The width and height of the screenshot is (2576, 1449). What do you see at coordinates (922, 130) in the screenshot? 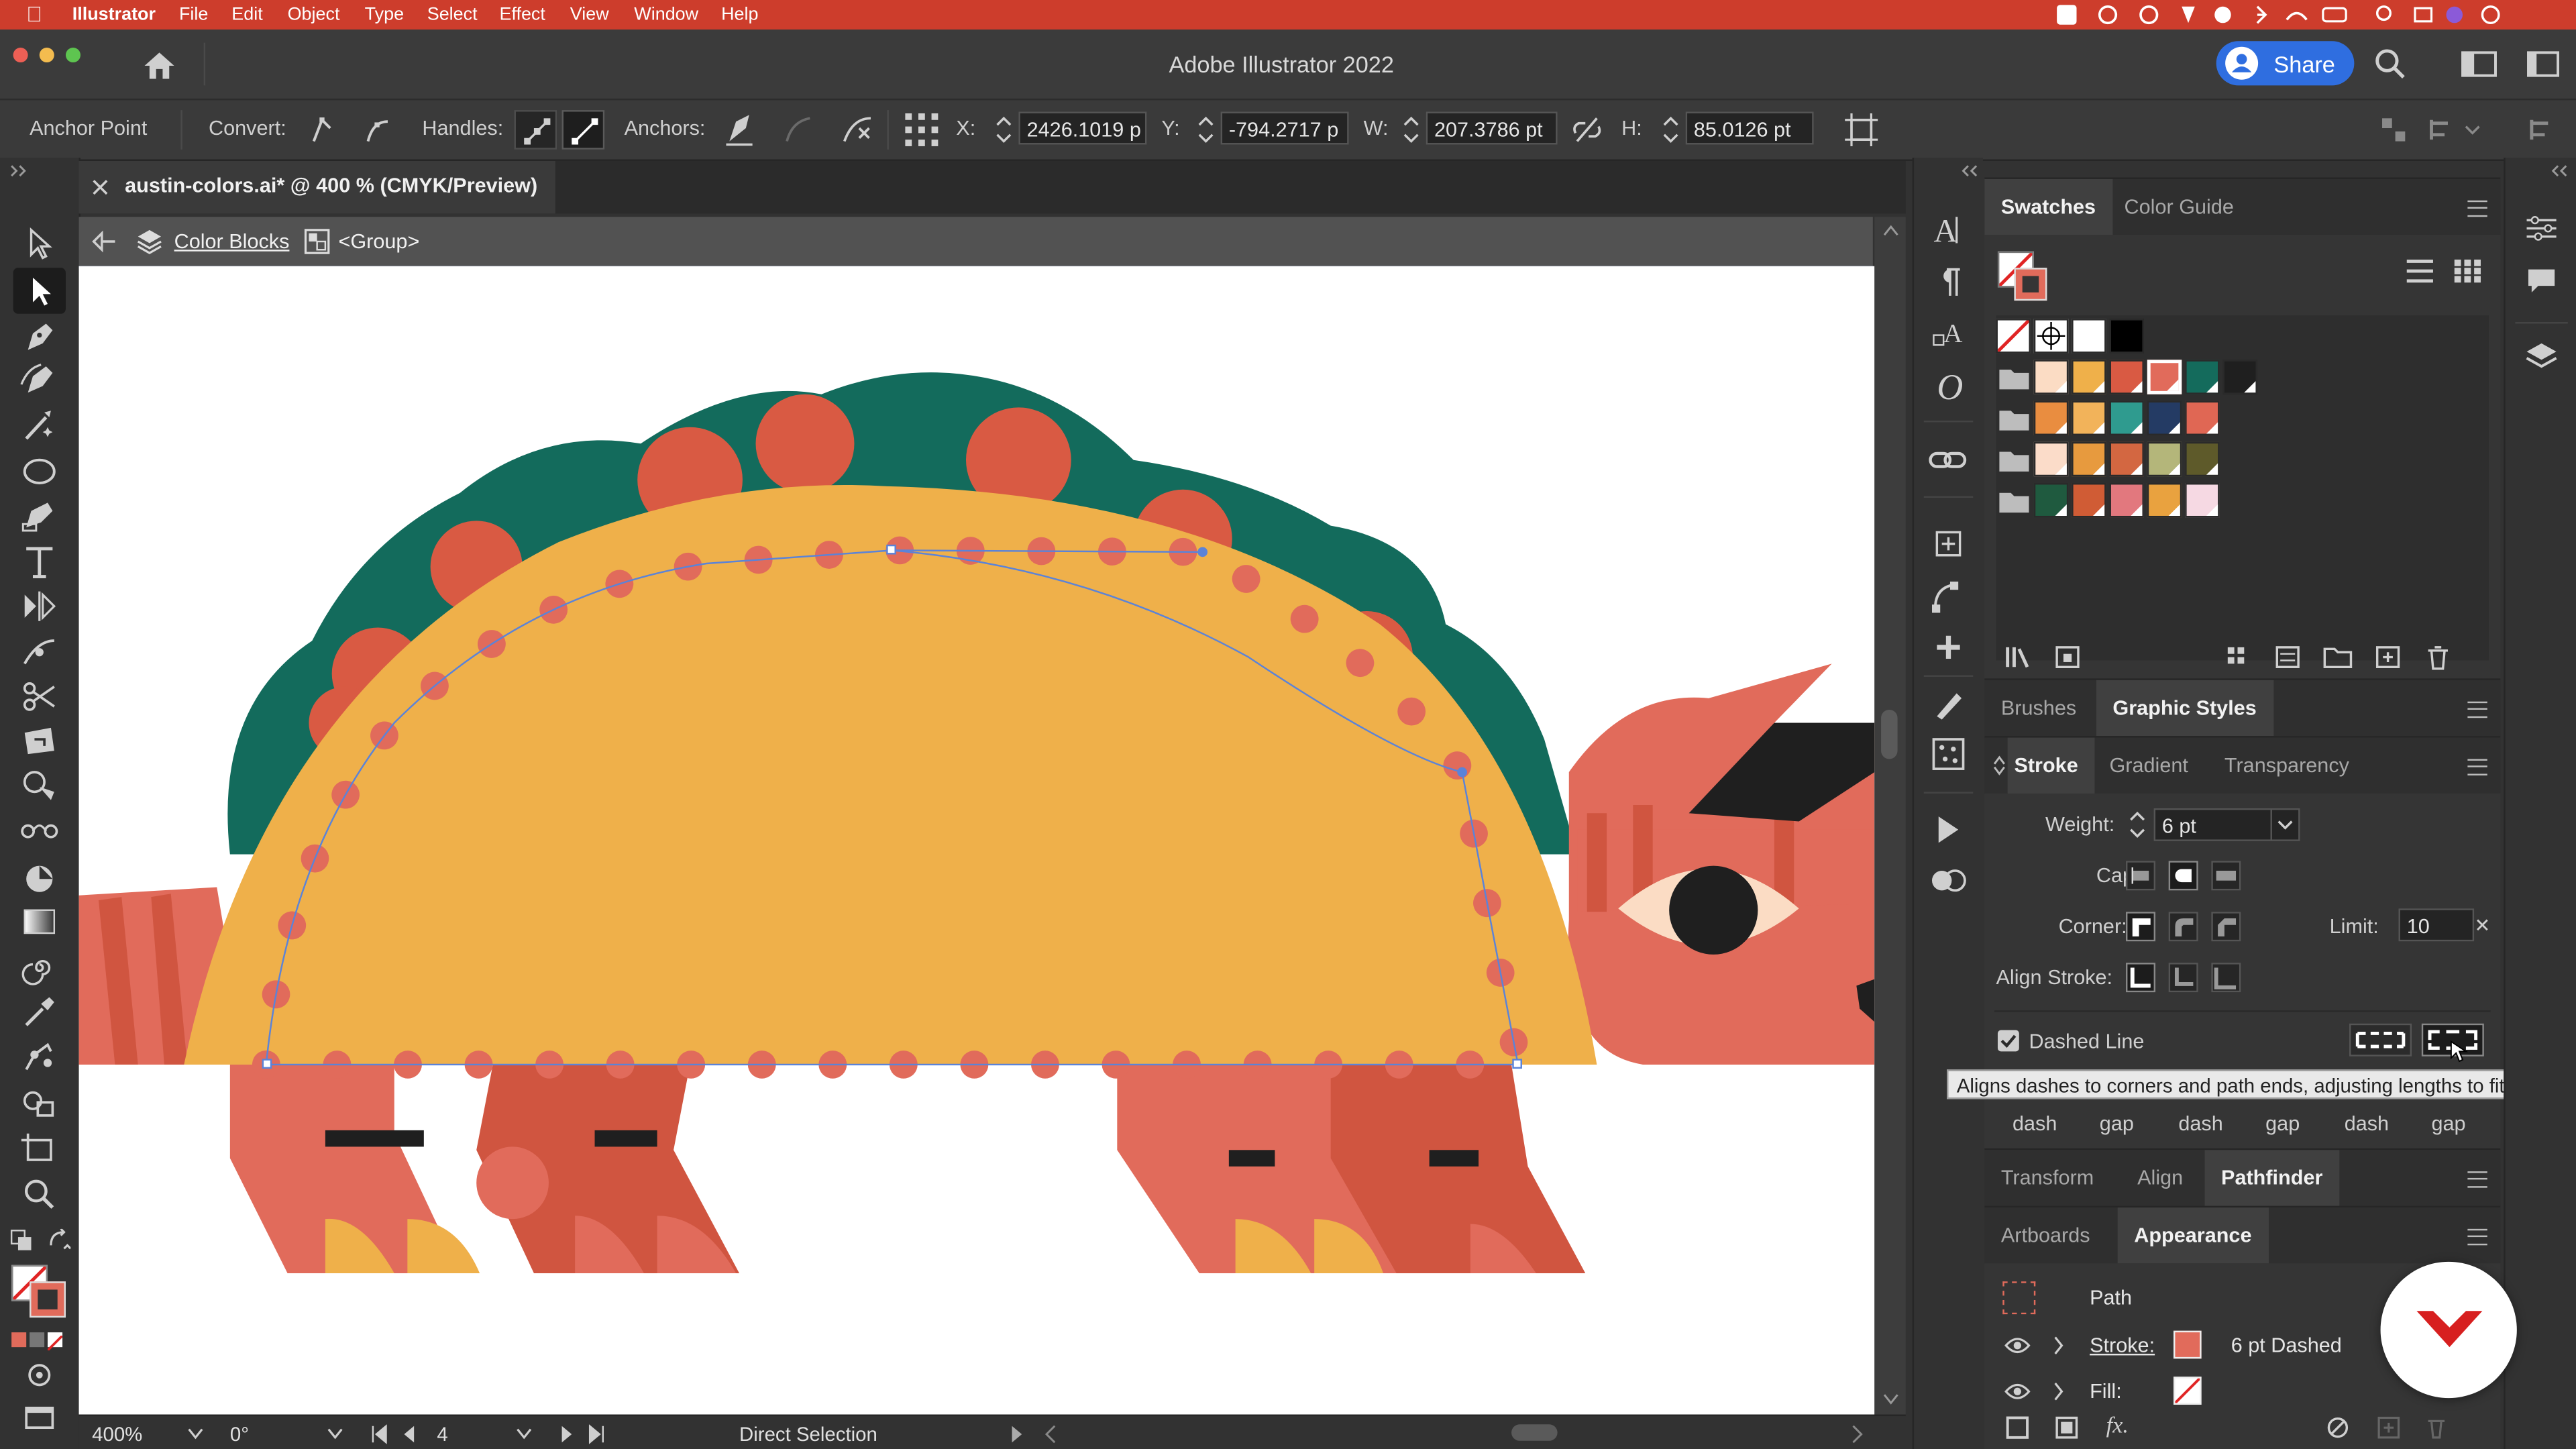
I see `reference-point-icon` at bounding box center [922, 130].